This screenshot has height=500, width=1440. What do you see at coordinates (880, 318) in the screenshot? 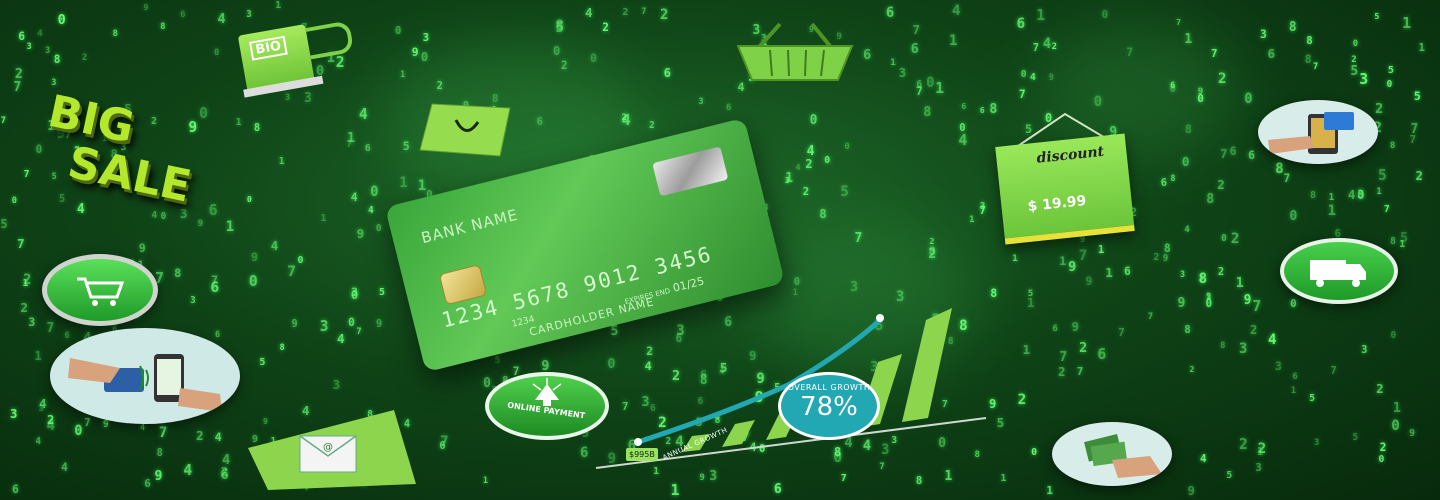
I see `curve-end-point` at bounding box center [880, 318].